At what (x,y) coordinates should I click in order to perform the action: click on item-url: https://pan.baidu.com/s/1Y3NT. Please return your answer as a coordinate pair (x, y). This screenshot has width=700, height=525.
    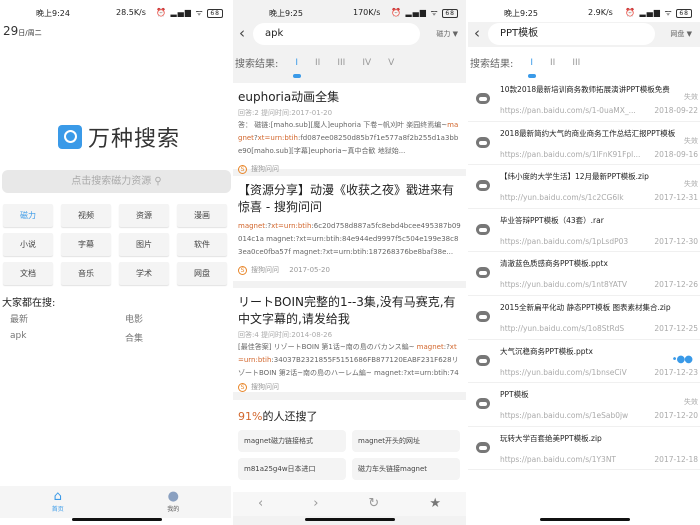
    Looking at the image, I should click on (558, 459).